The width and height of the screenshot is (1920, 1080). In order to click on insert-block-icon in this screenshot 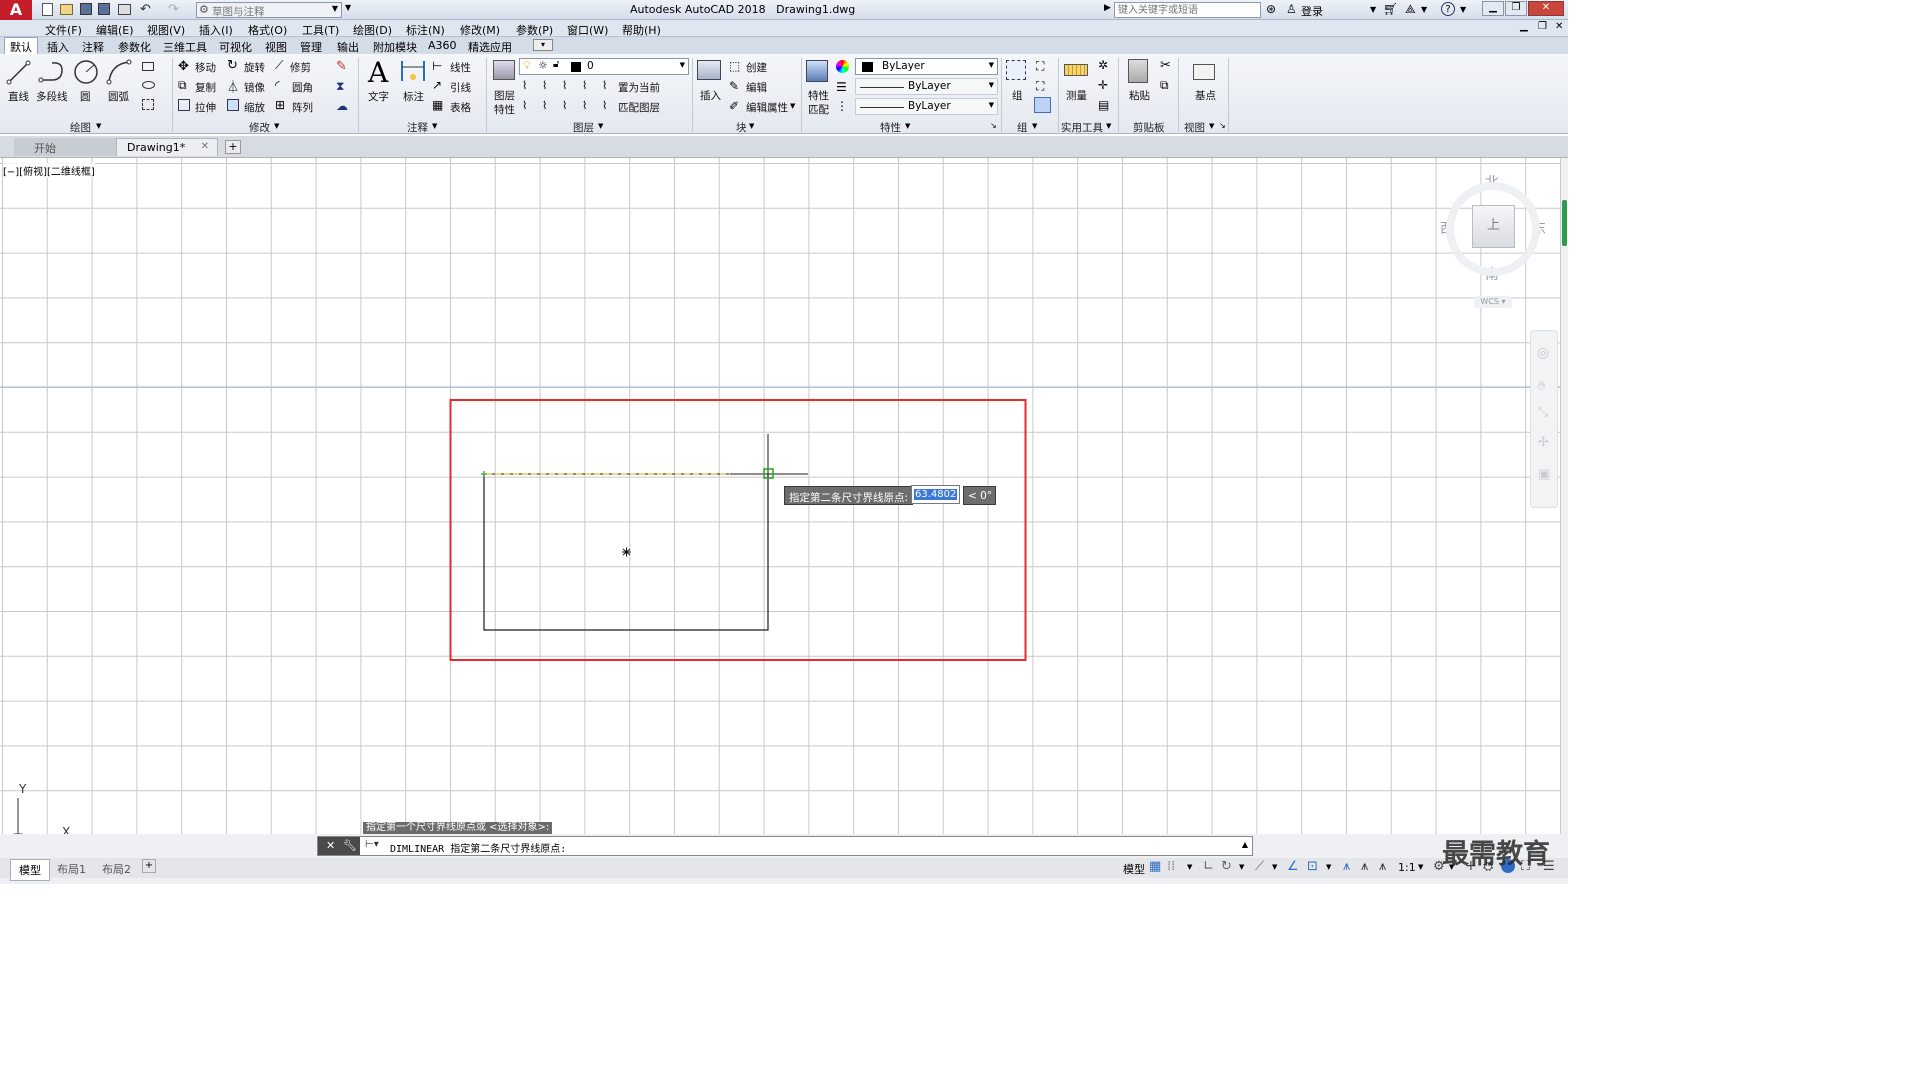, I will do `click(709, 70)`.